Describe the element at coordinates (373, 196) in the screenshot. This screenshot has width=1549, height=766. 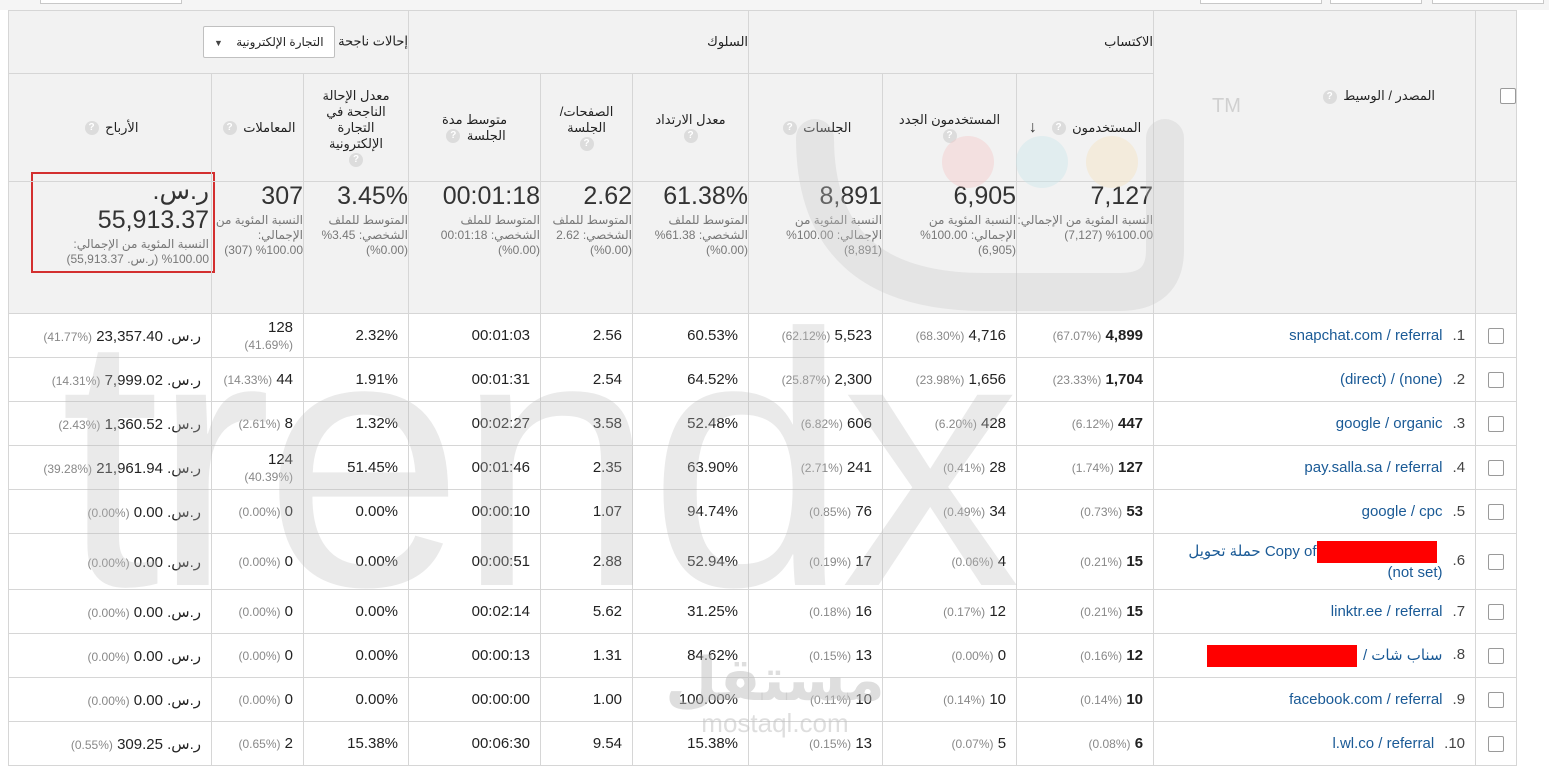
I see `total-conversion-rate-value: 3.45%` at that location.